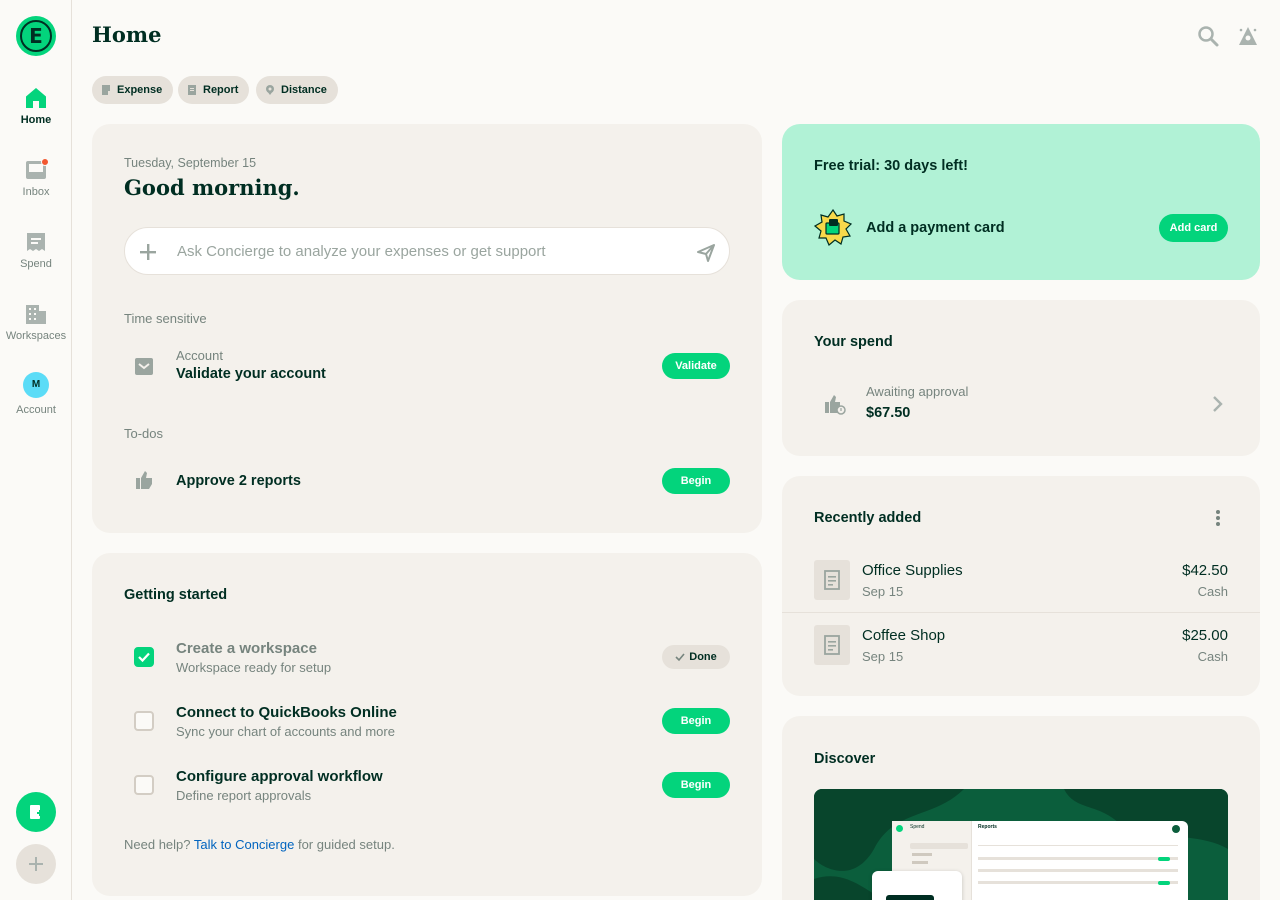 This screenshot has height=900, width=1280. What do you see at coordinates (696, 366) in the screenshot?
I see `validate-button: Validate` at bounding box center [696, 366].